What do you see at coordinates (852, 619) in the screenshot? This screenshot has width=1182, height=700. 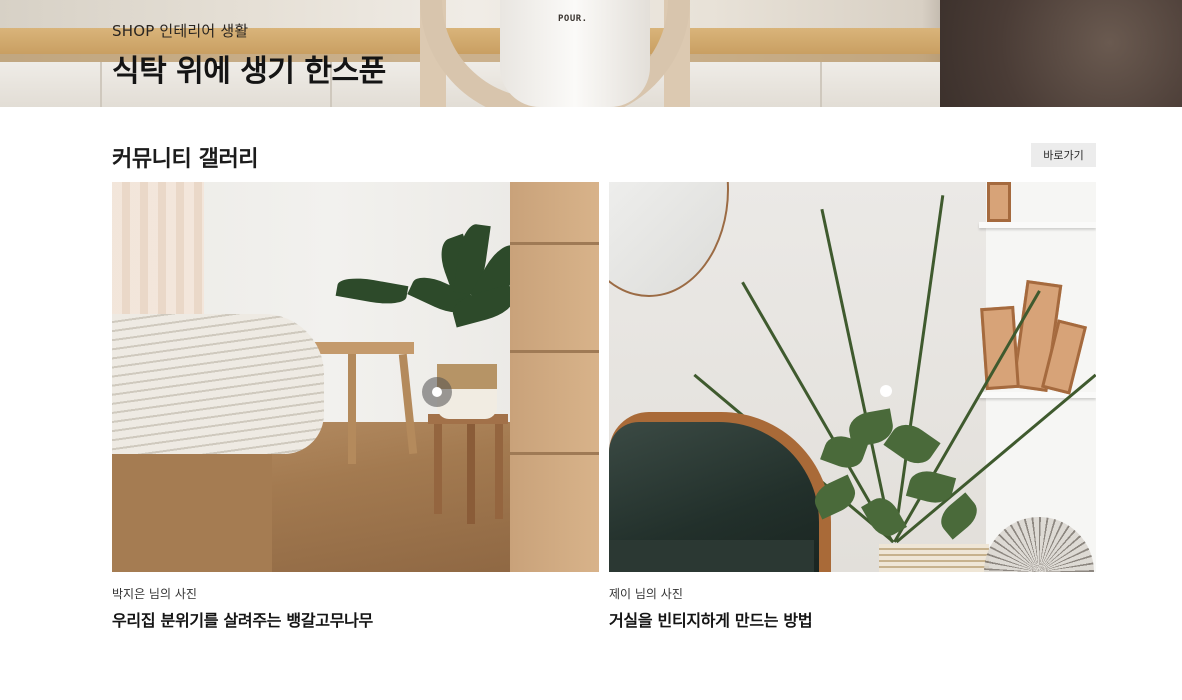 I see `photo-title: 거실을 빈티지하게 만드는 방법` at bounding box center [852, 619].